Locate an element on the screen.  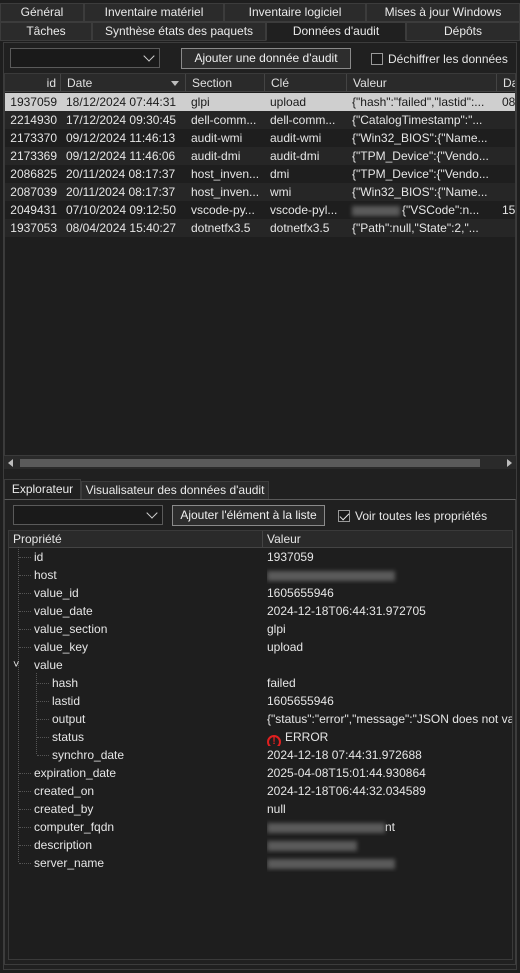
tab-package-status: Synthèse états des paquets is located at coordinates (179, 31).